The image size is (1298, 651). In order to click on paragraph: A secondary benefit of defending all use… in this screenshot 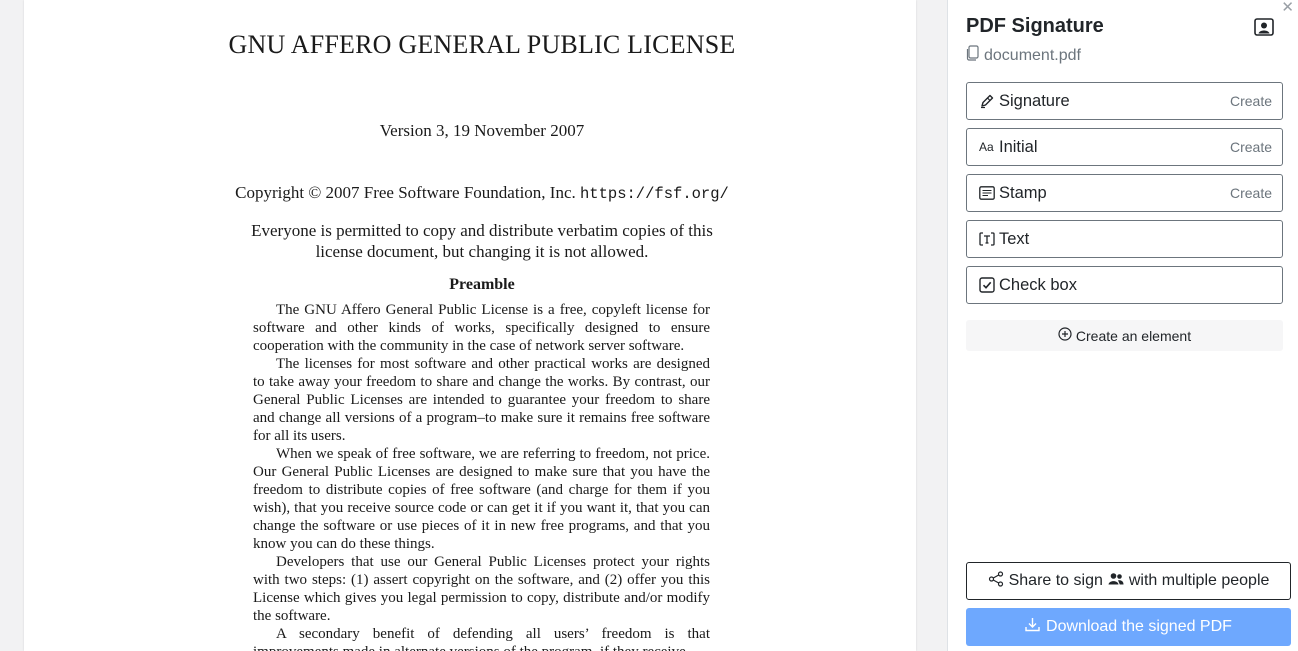, I will do `click(481, 638)`.